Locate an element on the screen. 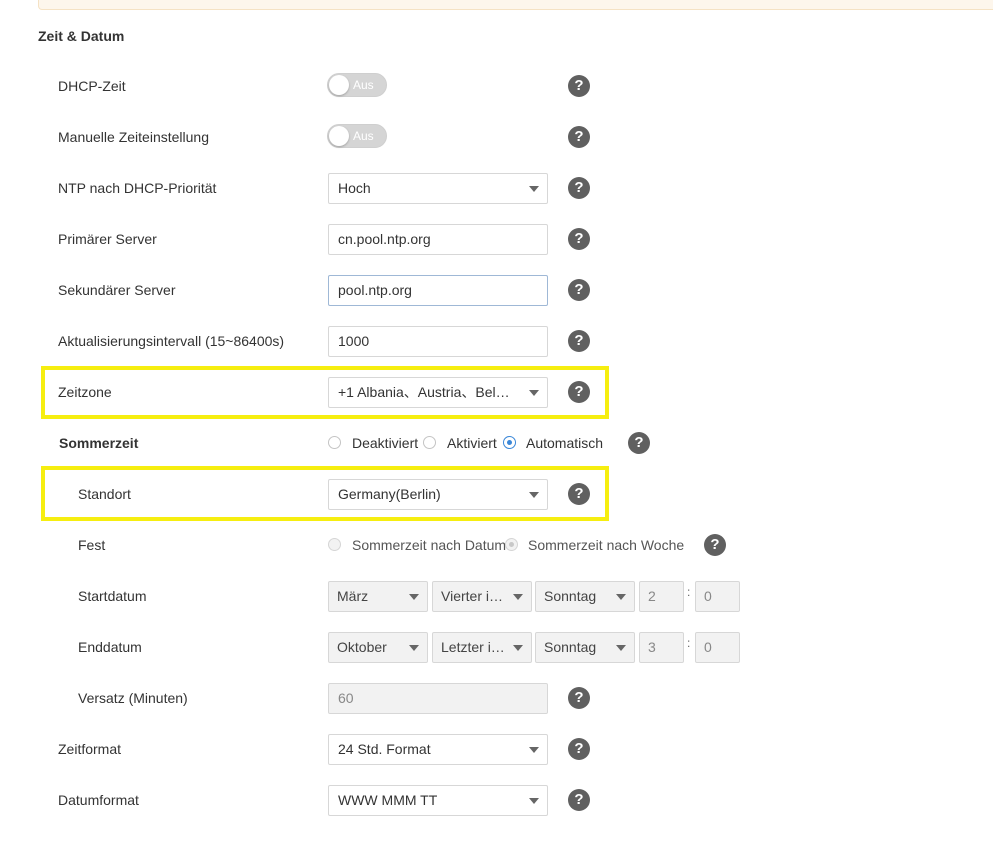 Image resolution: width=993 pixels, height=851 pixels. update-interval-input: 1000 is located at coordinates (438, 341).